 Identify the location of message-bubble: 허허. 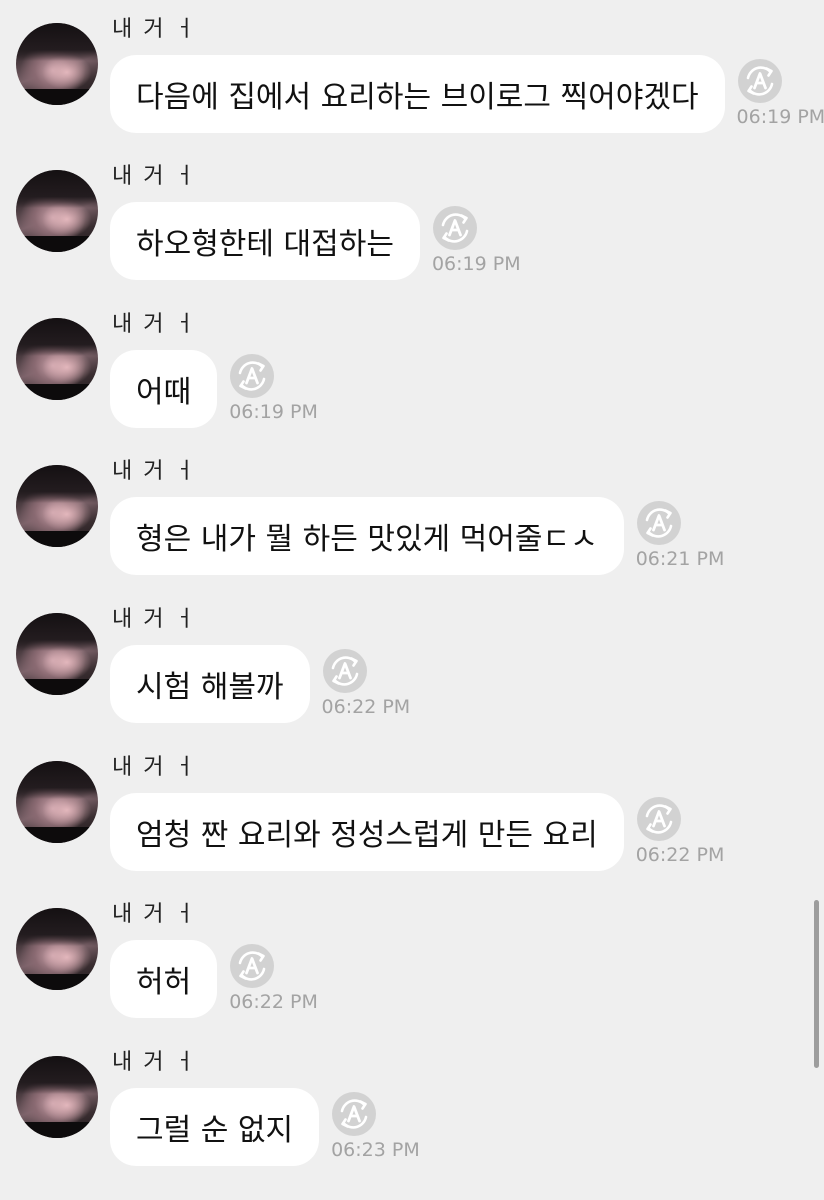
(164, 979).